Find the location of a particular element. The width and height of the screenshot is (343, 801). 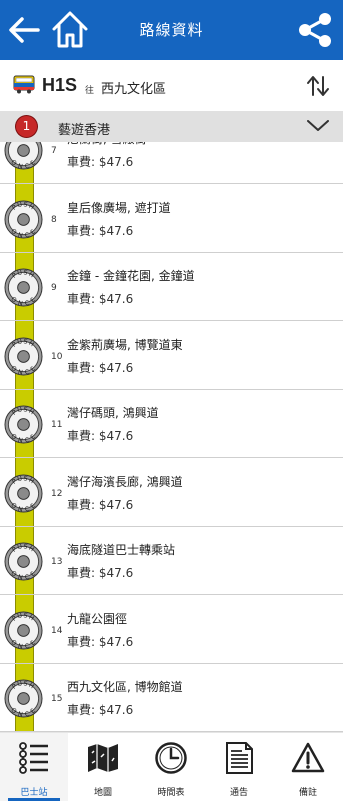

bottom-tab-bar: 巴士站 地圖 時間表 通告 備註 is located at coordinates (171, 766).